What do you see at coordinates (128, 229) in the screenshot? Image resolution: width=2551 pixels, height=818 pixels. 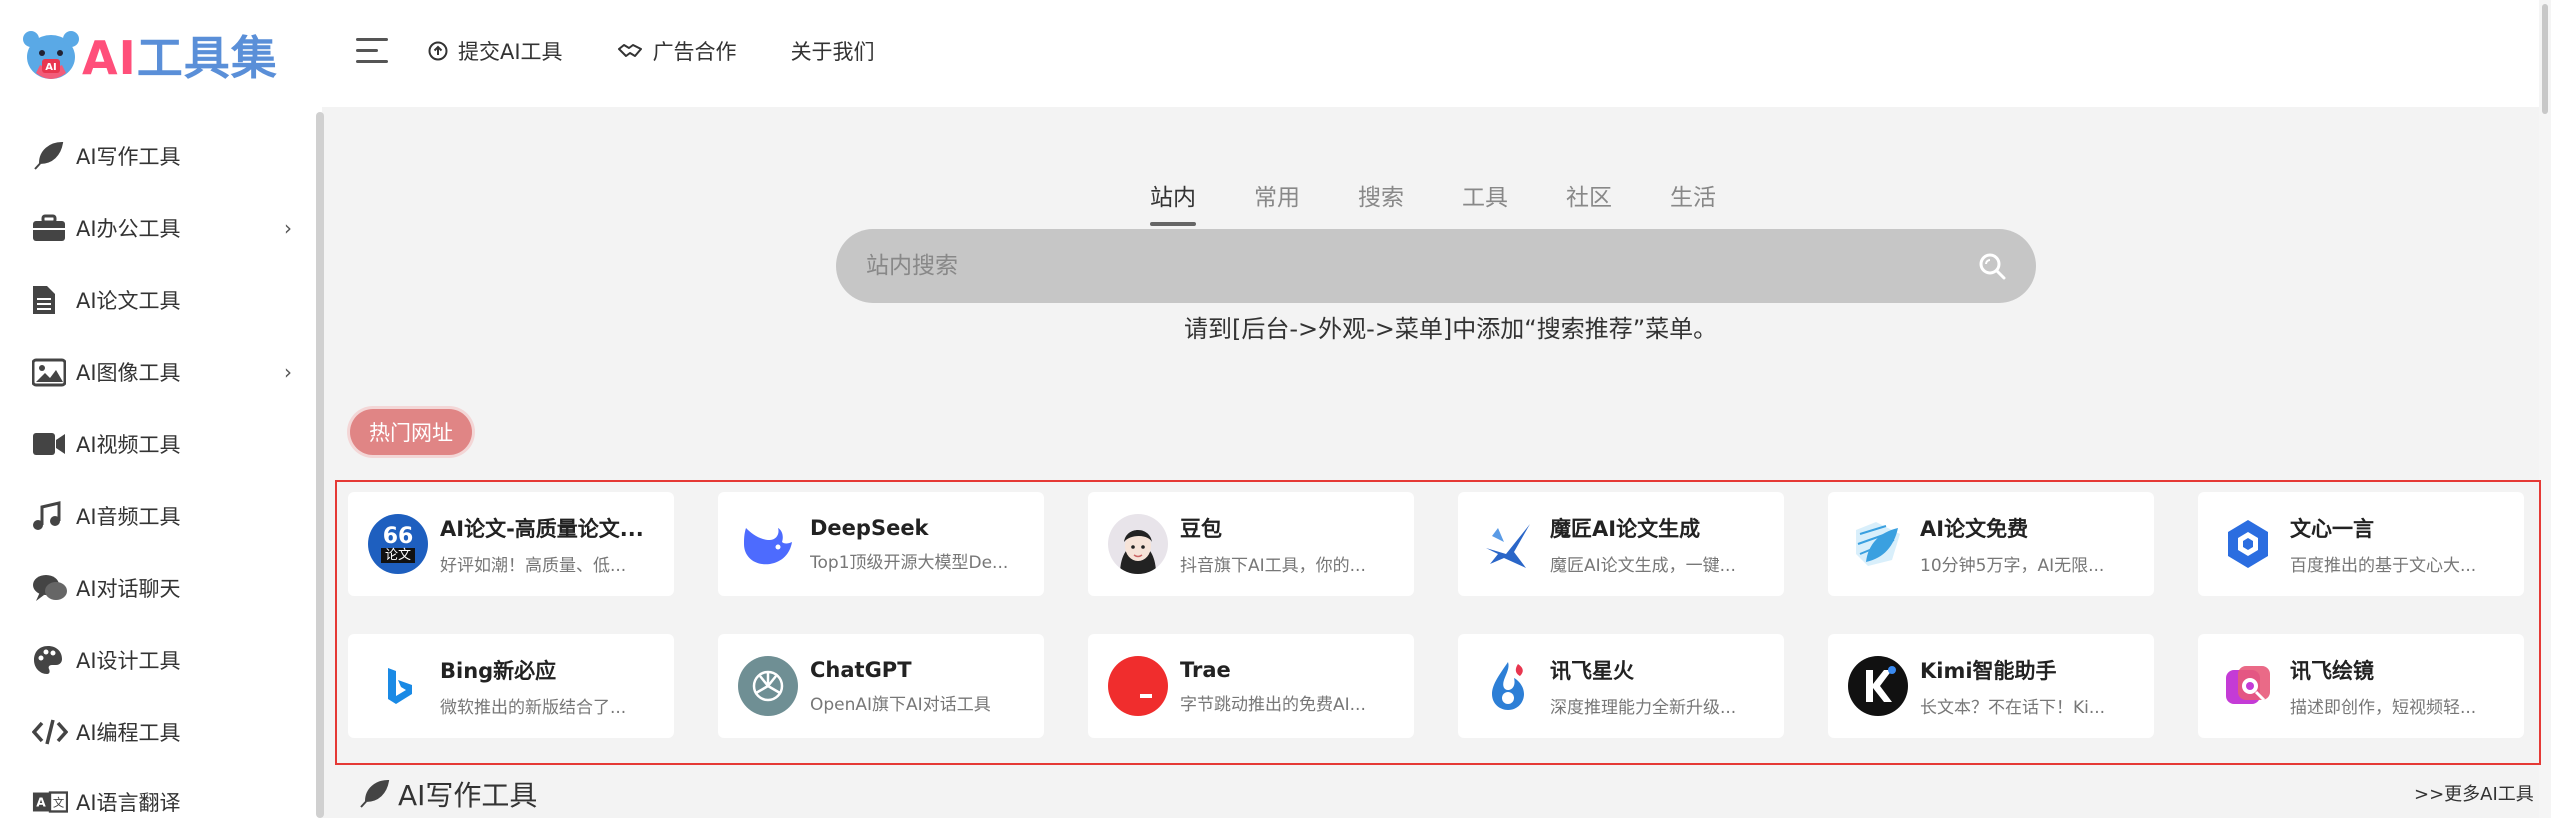 I see `sidebar-item-label: AI办公工具` at bounding box center [128, 229].